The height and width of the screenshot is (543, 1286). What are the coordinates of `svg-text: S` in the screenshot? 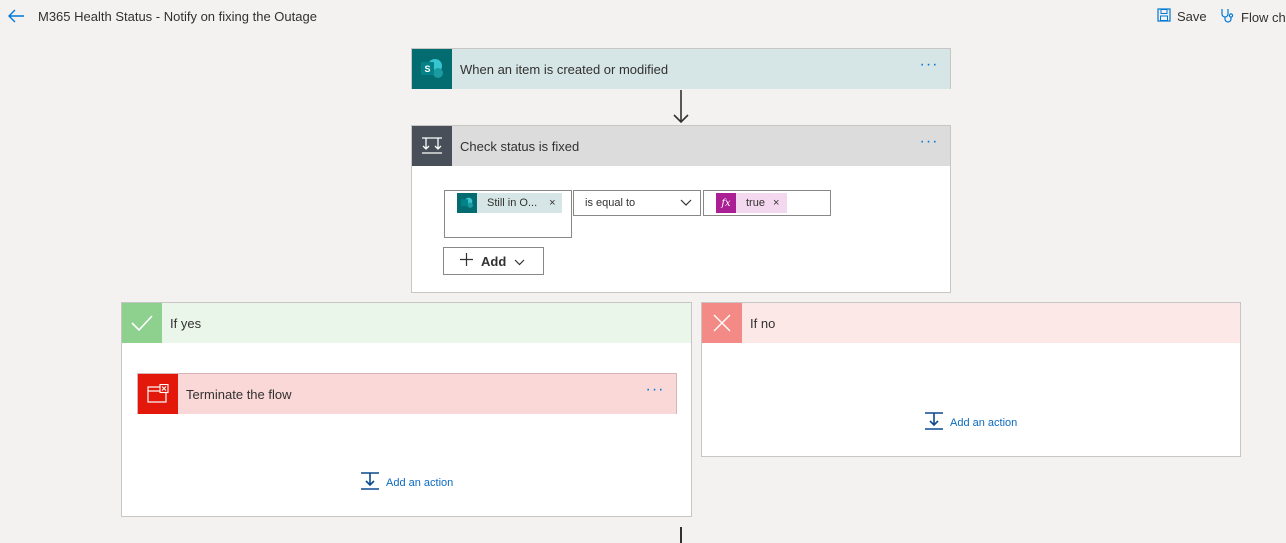 It's located at (427, 69).